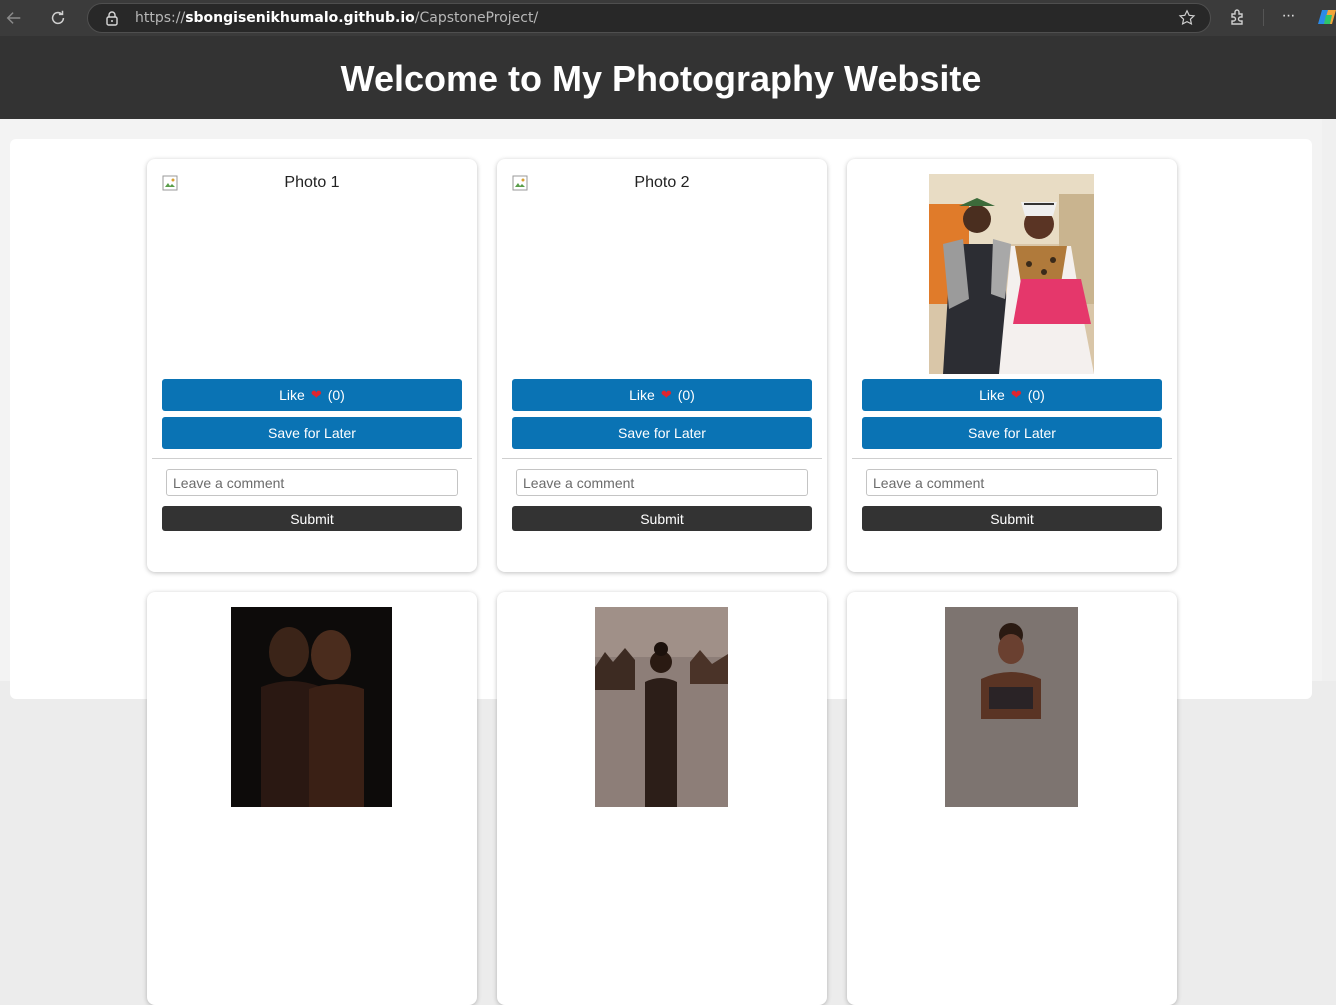 The width and height of the screenshot is (1336, 1005). I want to click on page-scrollbar, so click(1329, 400).